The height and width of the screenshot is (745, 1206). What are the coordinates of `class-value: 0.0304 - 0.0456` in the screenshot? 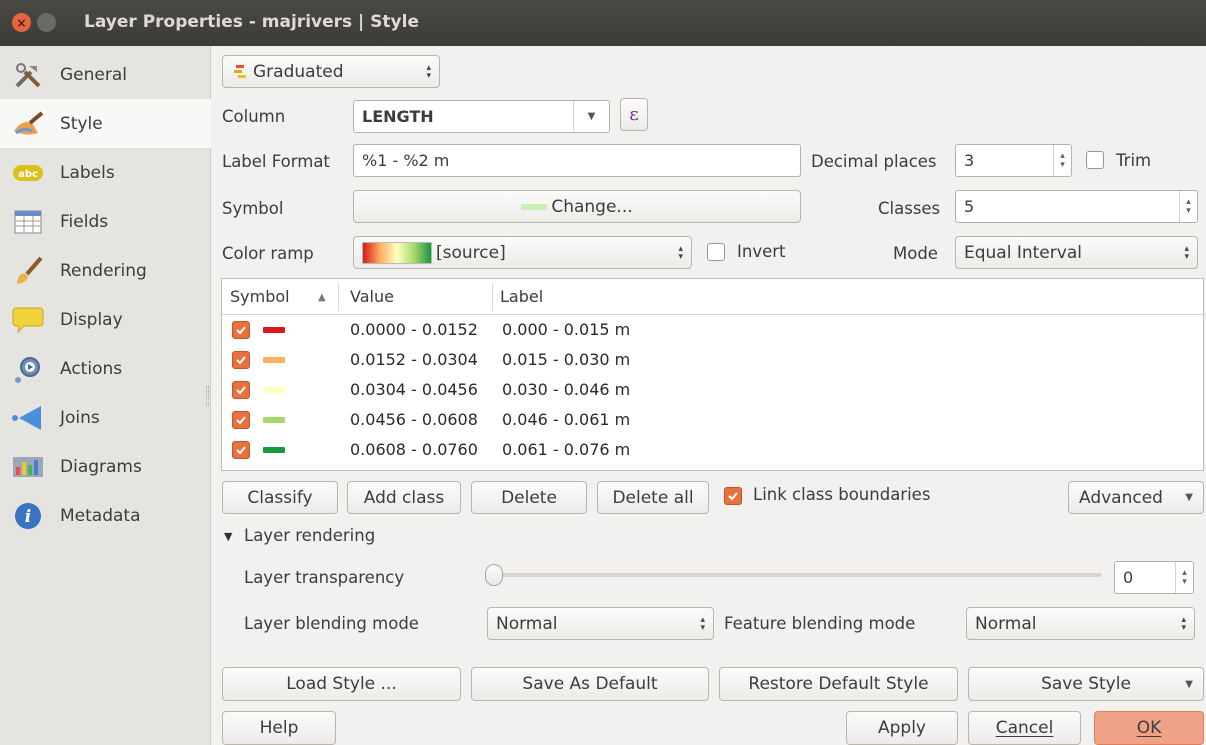 It's located at (414, 389).